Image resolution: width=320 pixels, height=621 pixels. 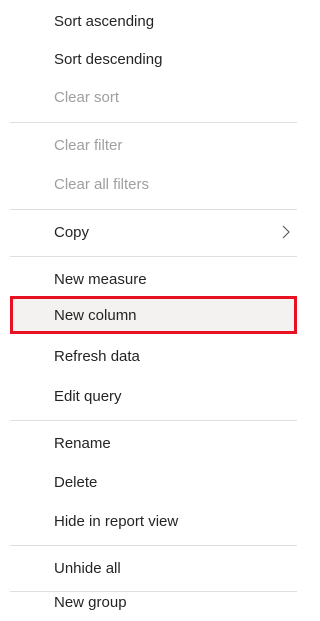 What do you see at coordinates (153, 356) in the screenshot?
I see `menu-item-refresh-data: Refresh data` at bounding box center [153, 356].